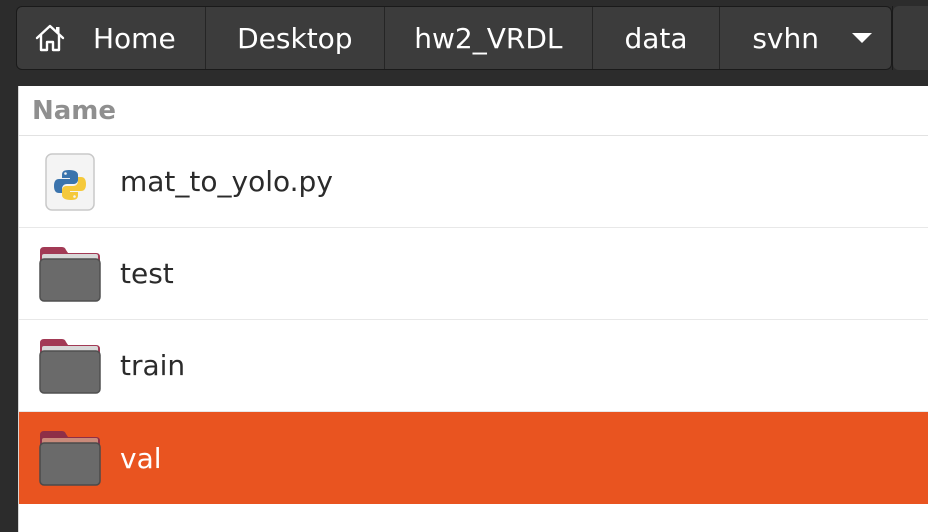 This screenshot has height=532, width=928. I want to click on folder-name: test, so click(147, 273).